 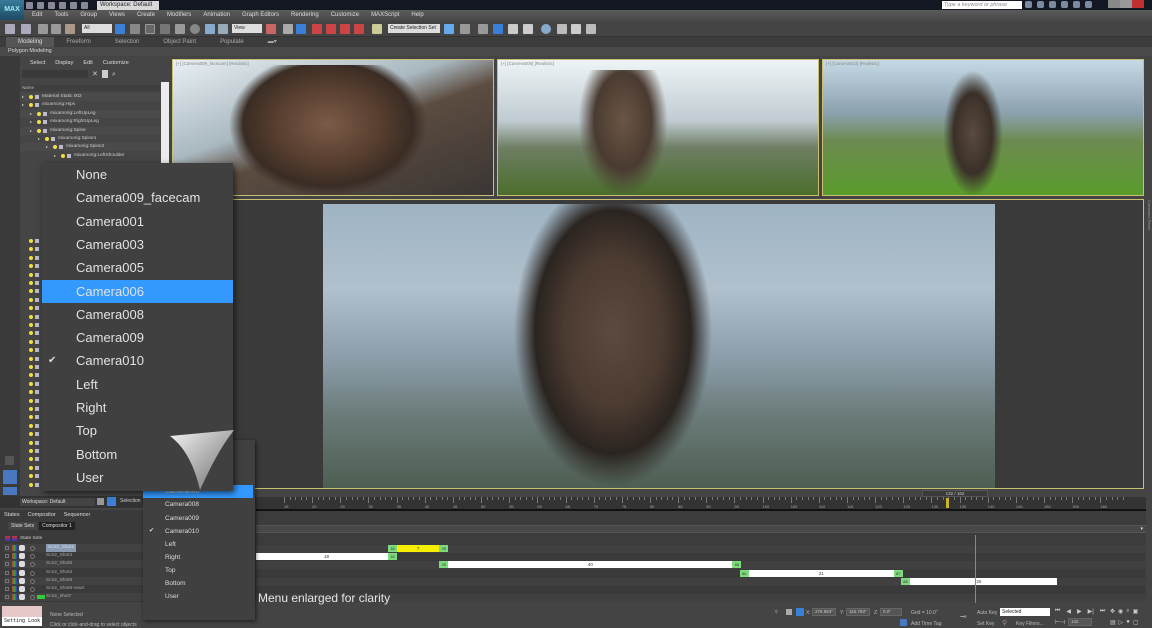 What do you see at coordinates (1127, 611) in the screenshot?
I see `zoom-icon: ⌕` at bounding box center [1127, 611].